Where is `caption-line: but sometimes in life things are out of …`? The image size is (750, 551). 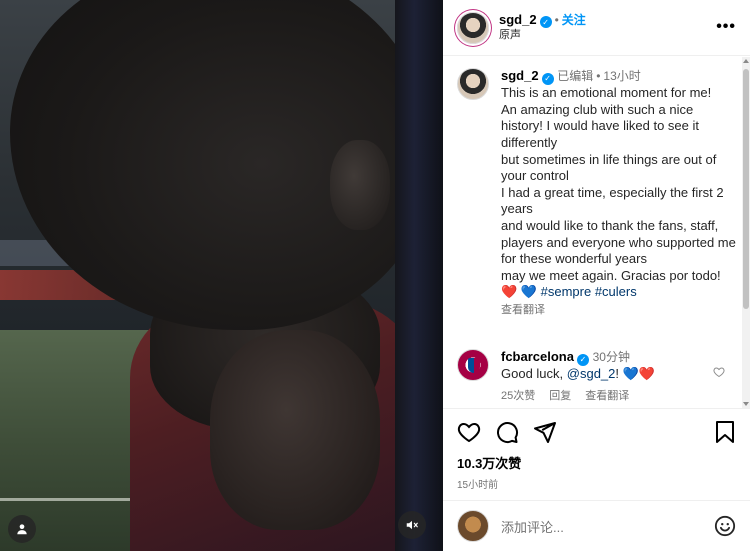
caption-line: but sometimes in life things are out of … is located at coordinates (609, 167).